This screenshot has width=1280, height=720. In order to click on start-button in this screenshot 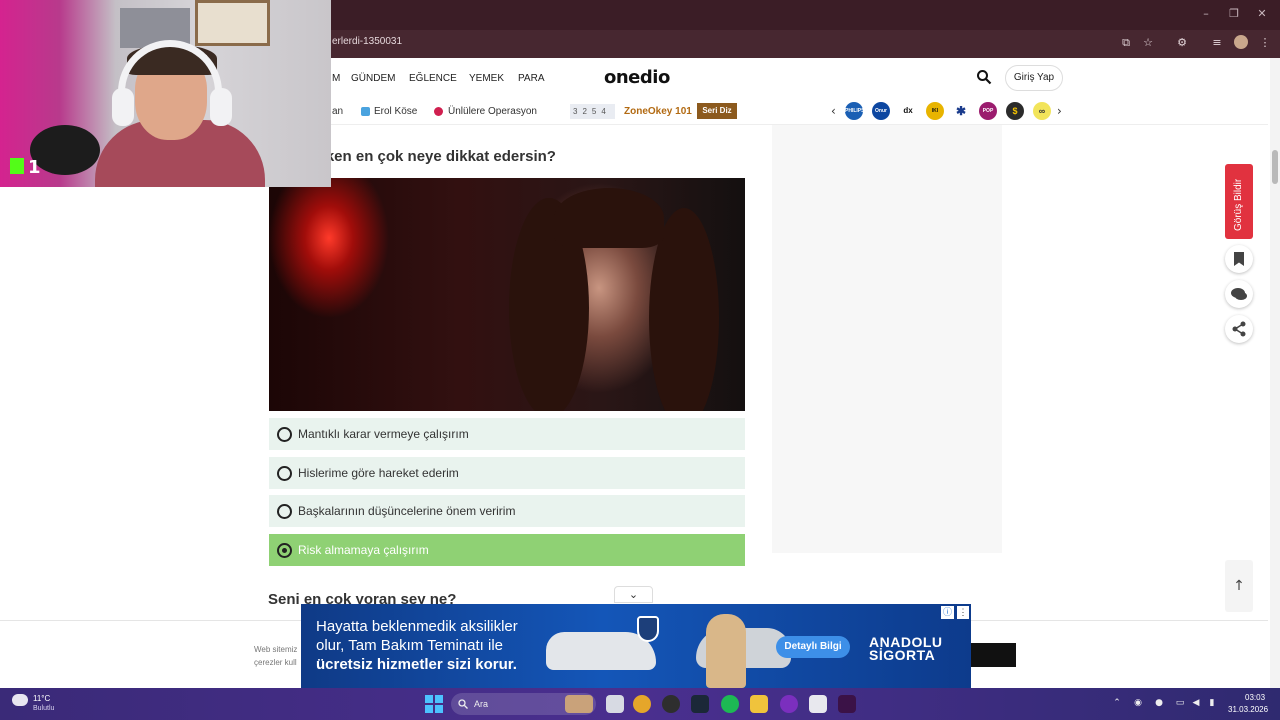, I will do `click(434, 704)`.